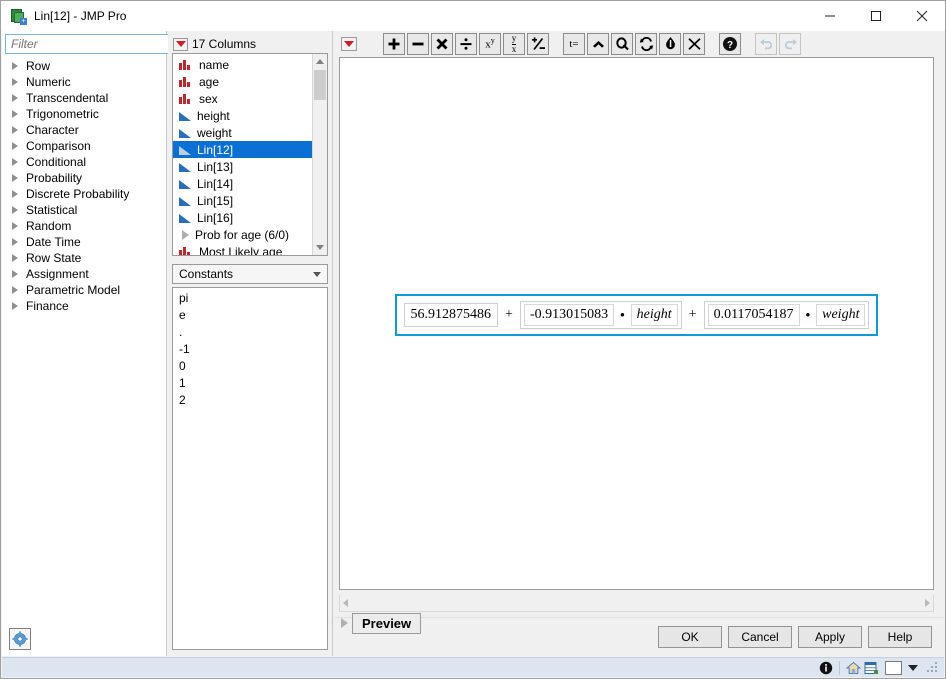 The width and height of the screenshot is (946, 679). What do you see at coordinates (253, 400) in the screenshot?
I see `constant-item: 2` at bounding box center [253, 400].